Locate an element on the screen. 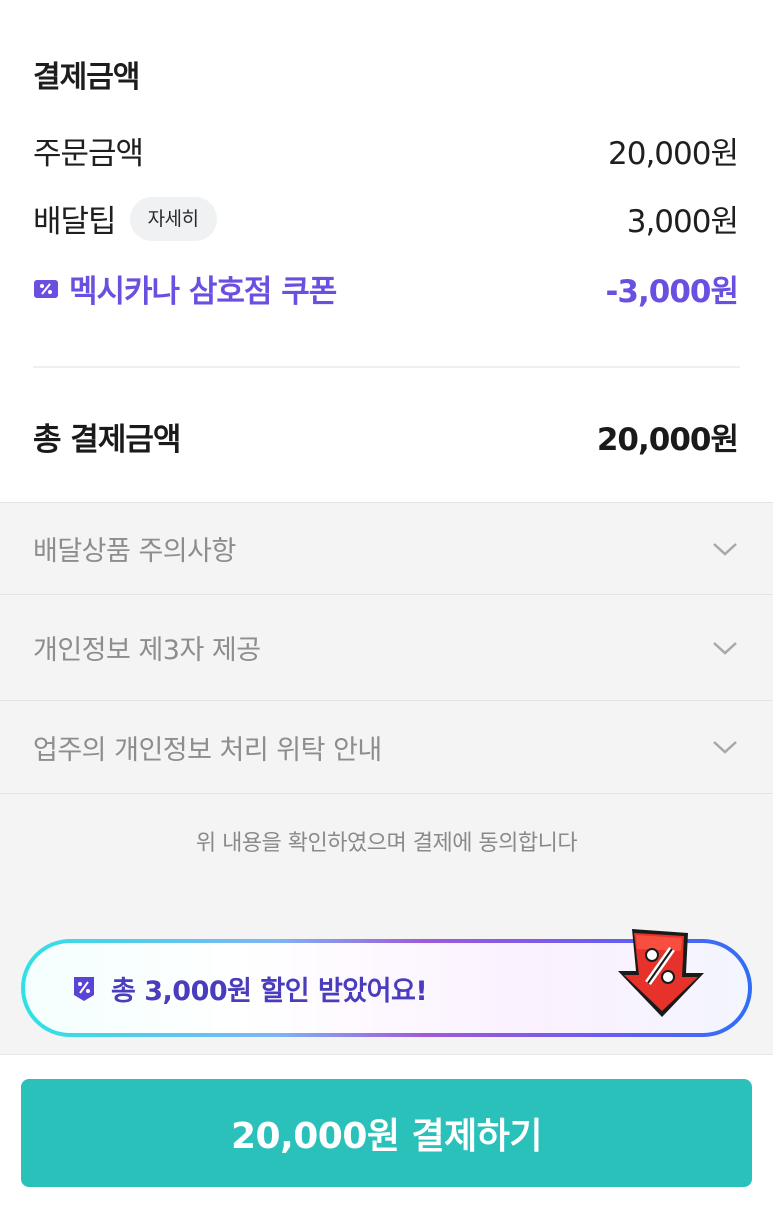 Image resolution: width=773 pixels, height=1207 pixels. accordion-delivery-notice: 배달상품 주의사항 is located at coordinates (386, 549).